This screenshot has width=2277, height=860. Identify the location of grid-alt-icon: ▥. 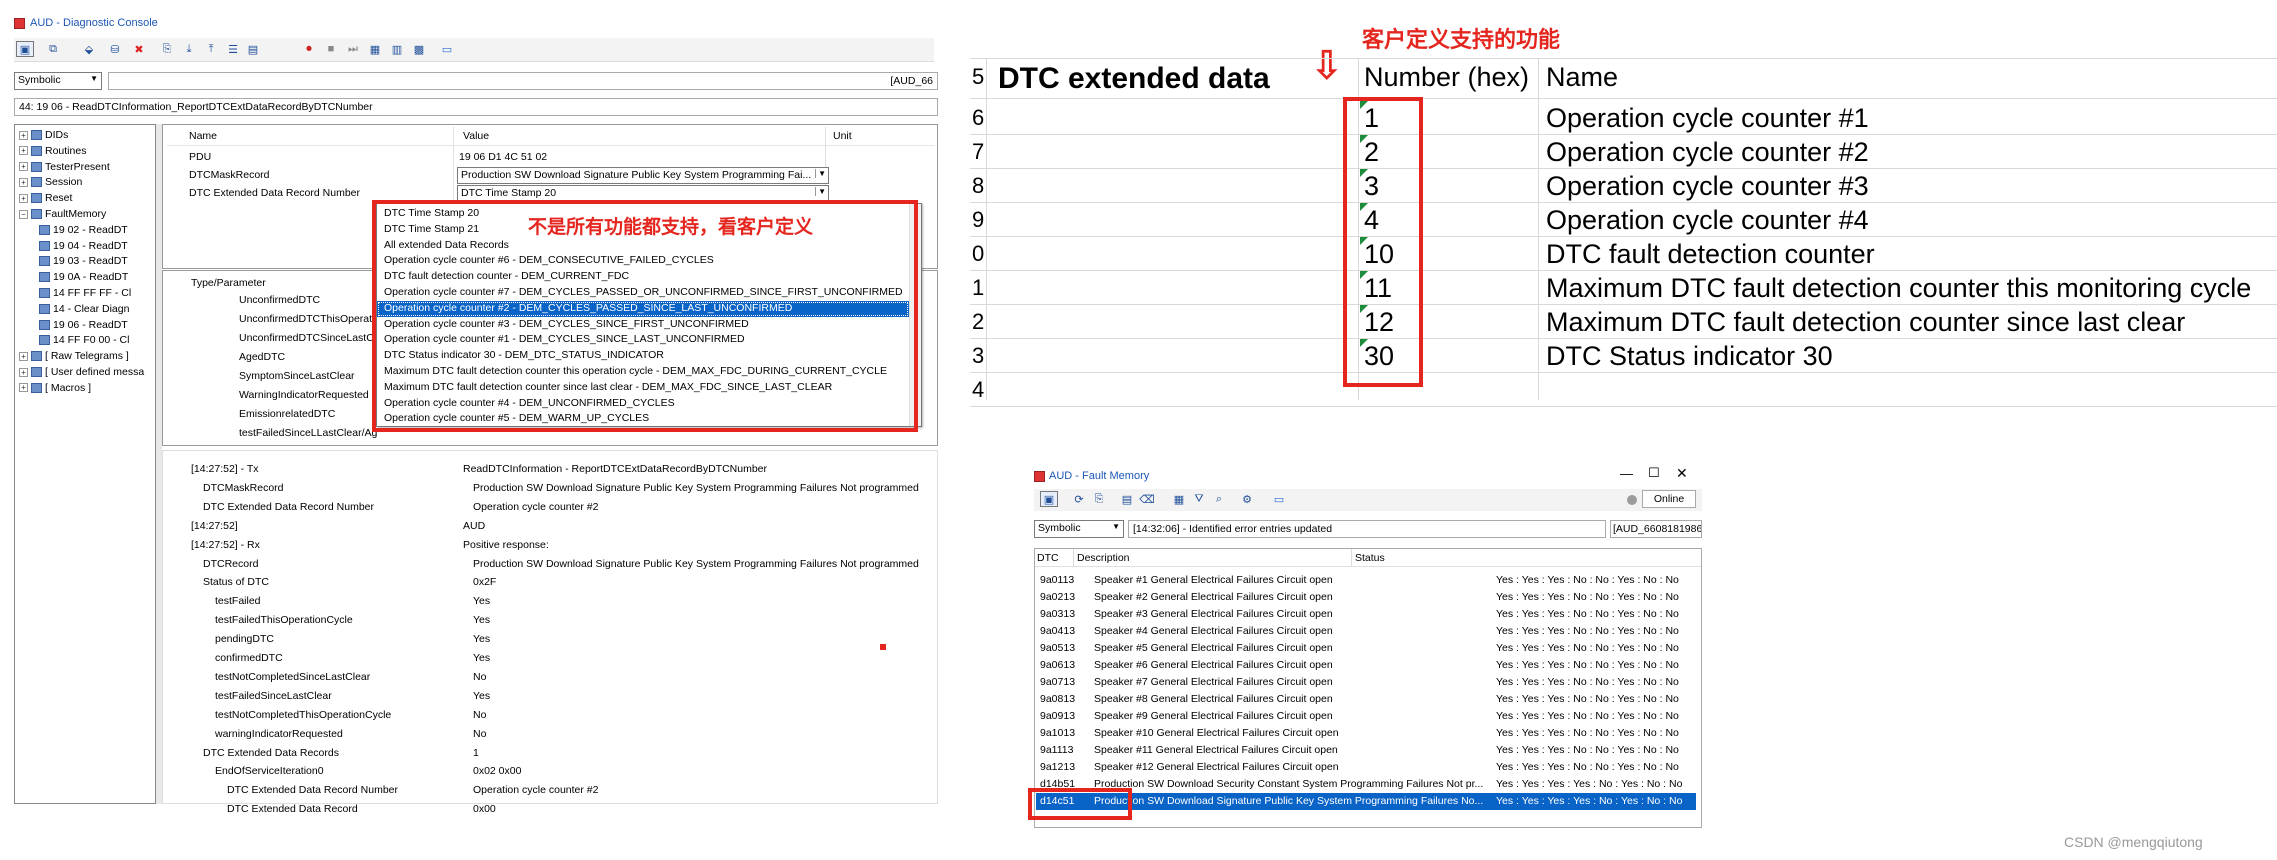
(397, 49).